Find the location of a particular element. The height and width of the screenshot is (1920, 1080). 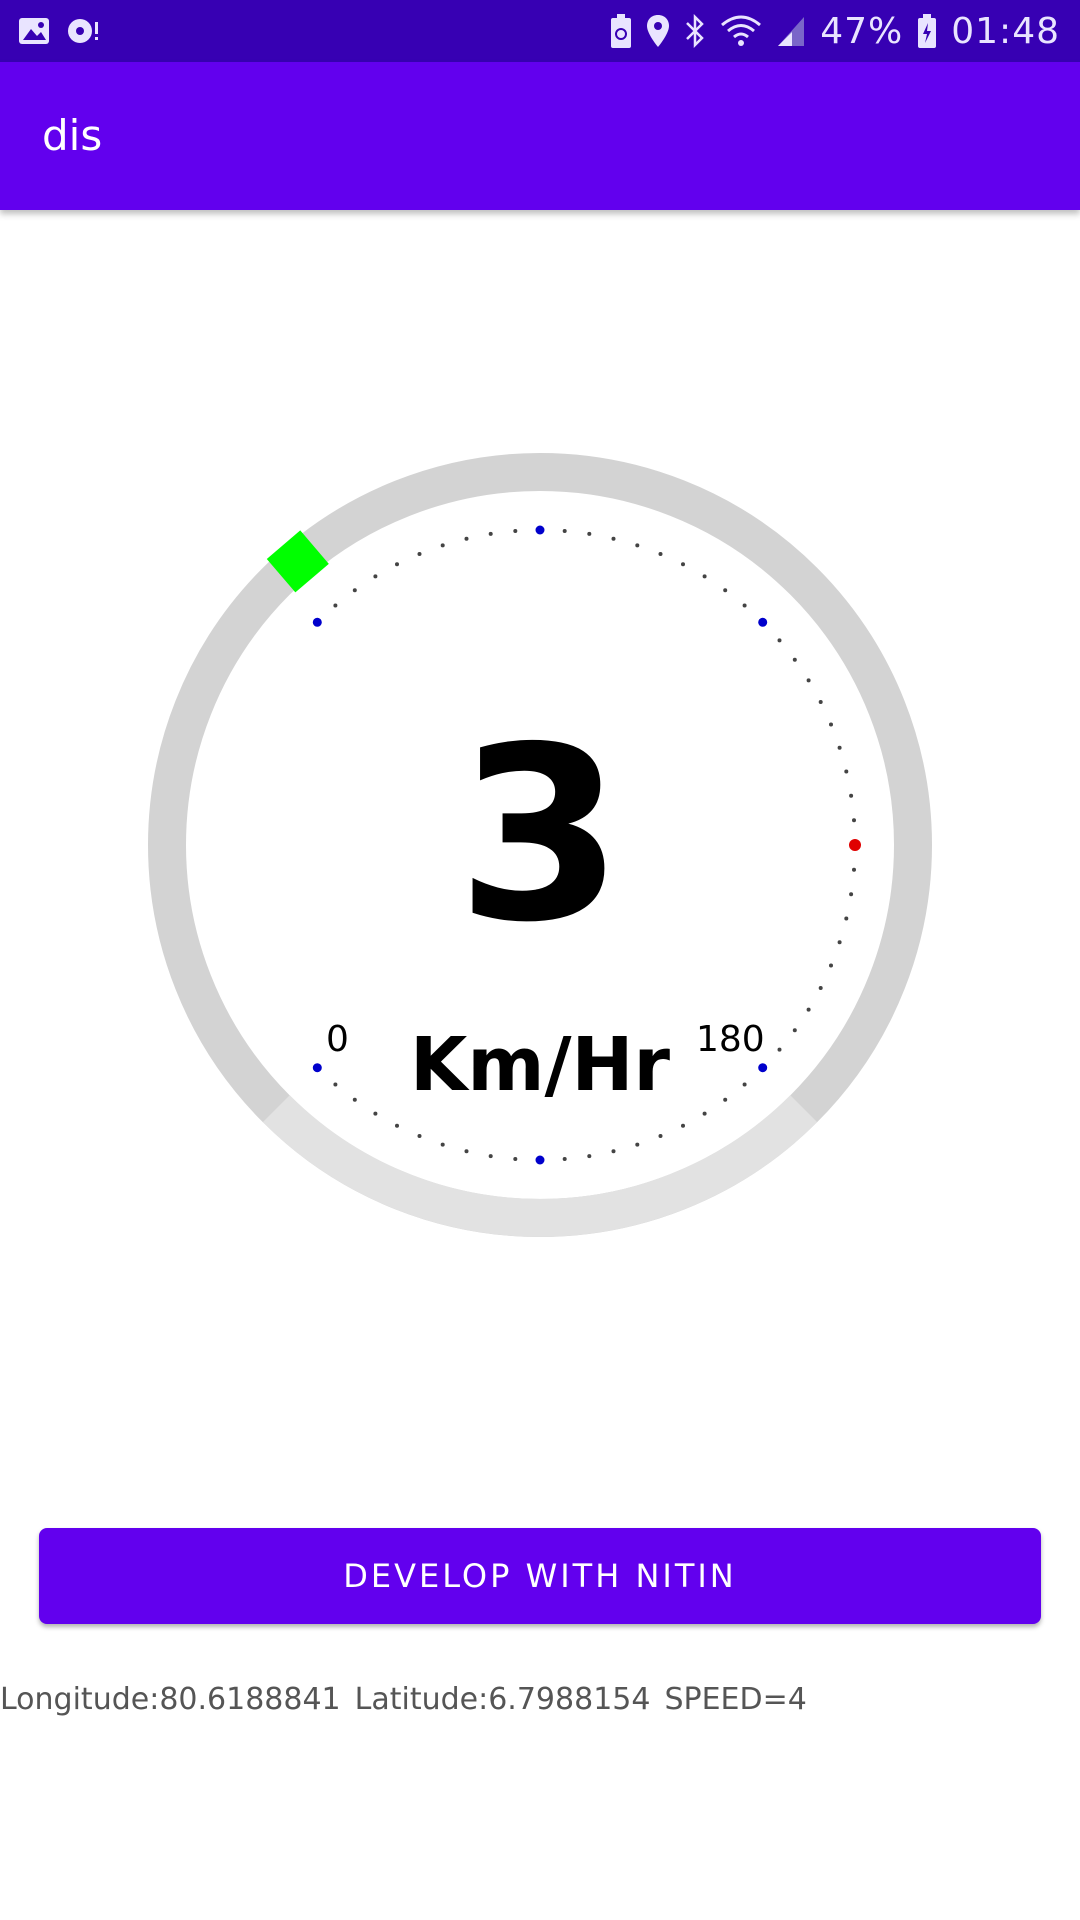

bluetooth-icon is located at coordinates (695, 31).